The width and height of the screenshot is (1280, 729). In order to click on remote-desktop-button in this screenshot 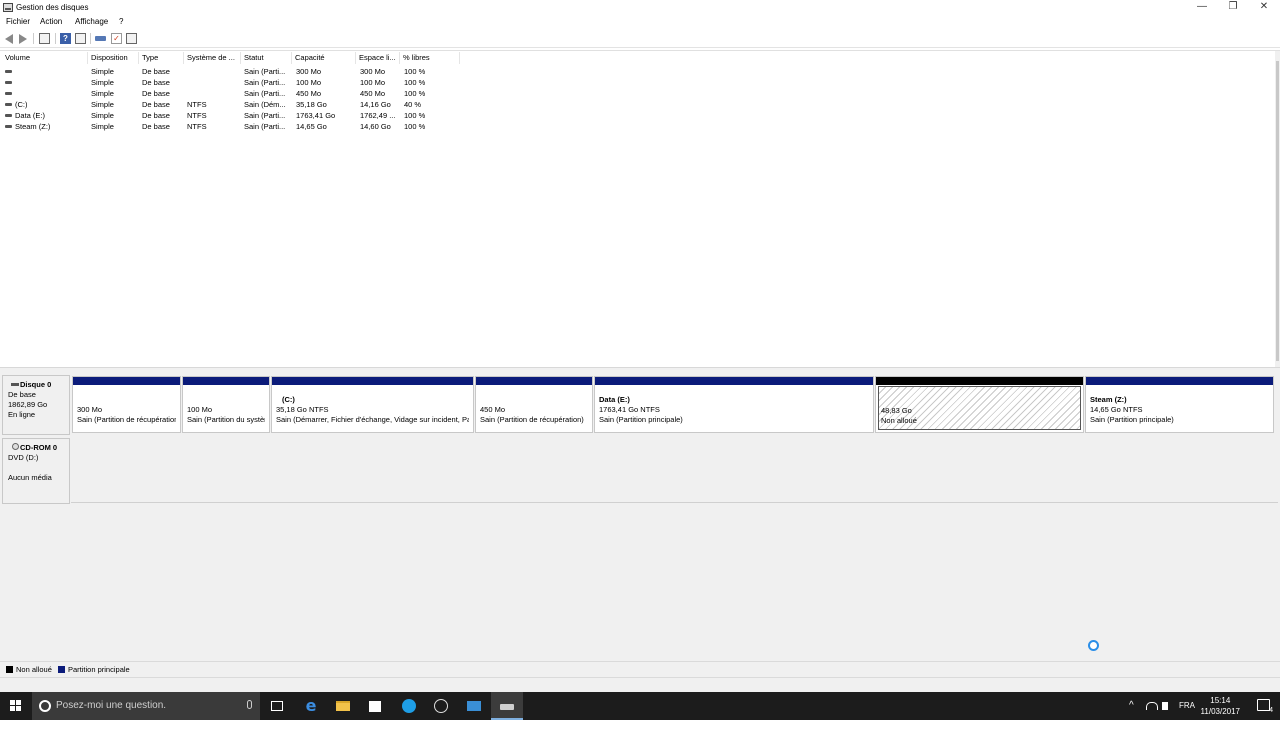, I will do `click(474, 706)`.